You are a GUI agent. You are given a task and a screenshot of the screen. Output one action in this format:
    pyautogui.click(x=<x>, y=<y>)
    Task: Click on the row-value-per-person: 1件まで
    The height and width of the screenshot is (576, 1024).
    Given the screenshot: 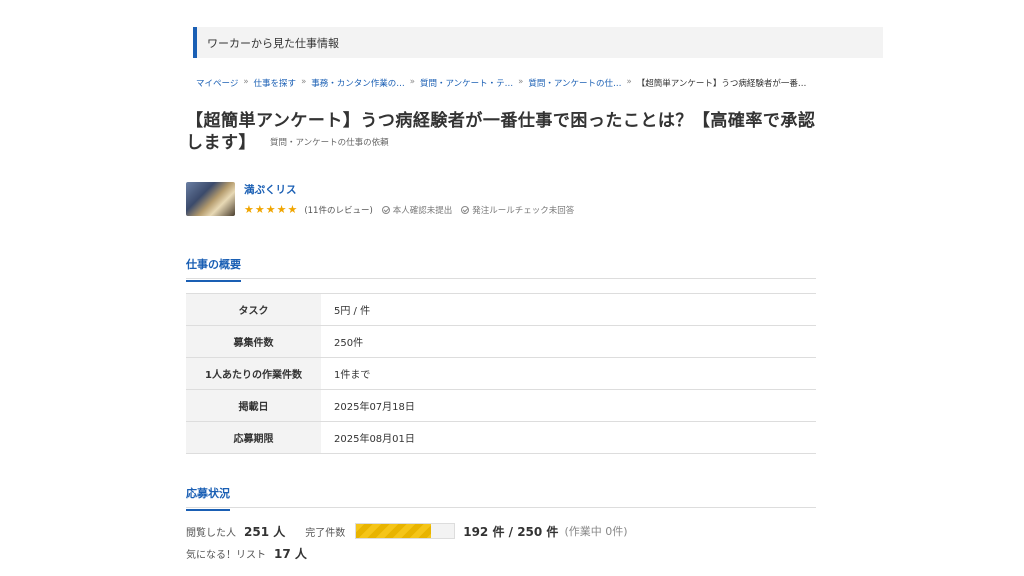 What is the action you would take?
    pyautogui.click(x=352, y=375)
    